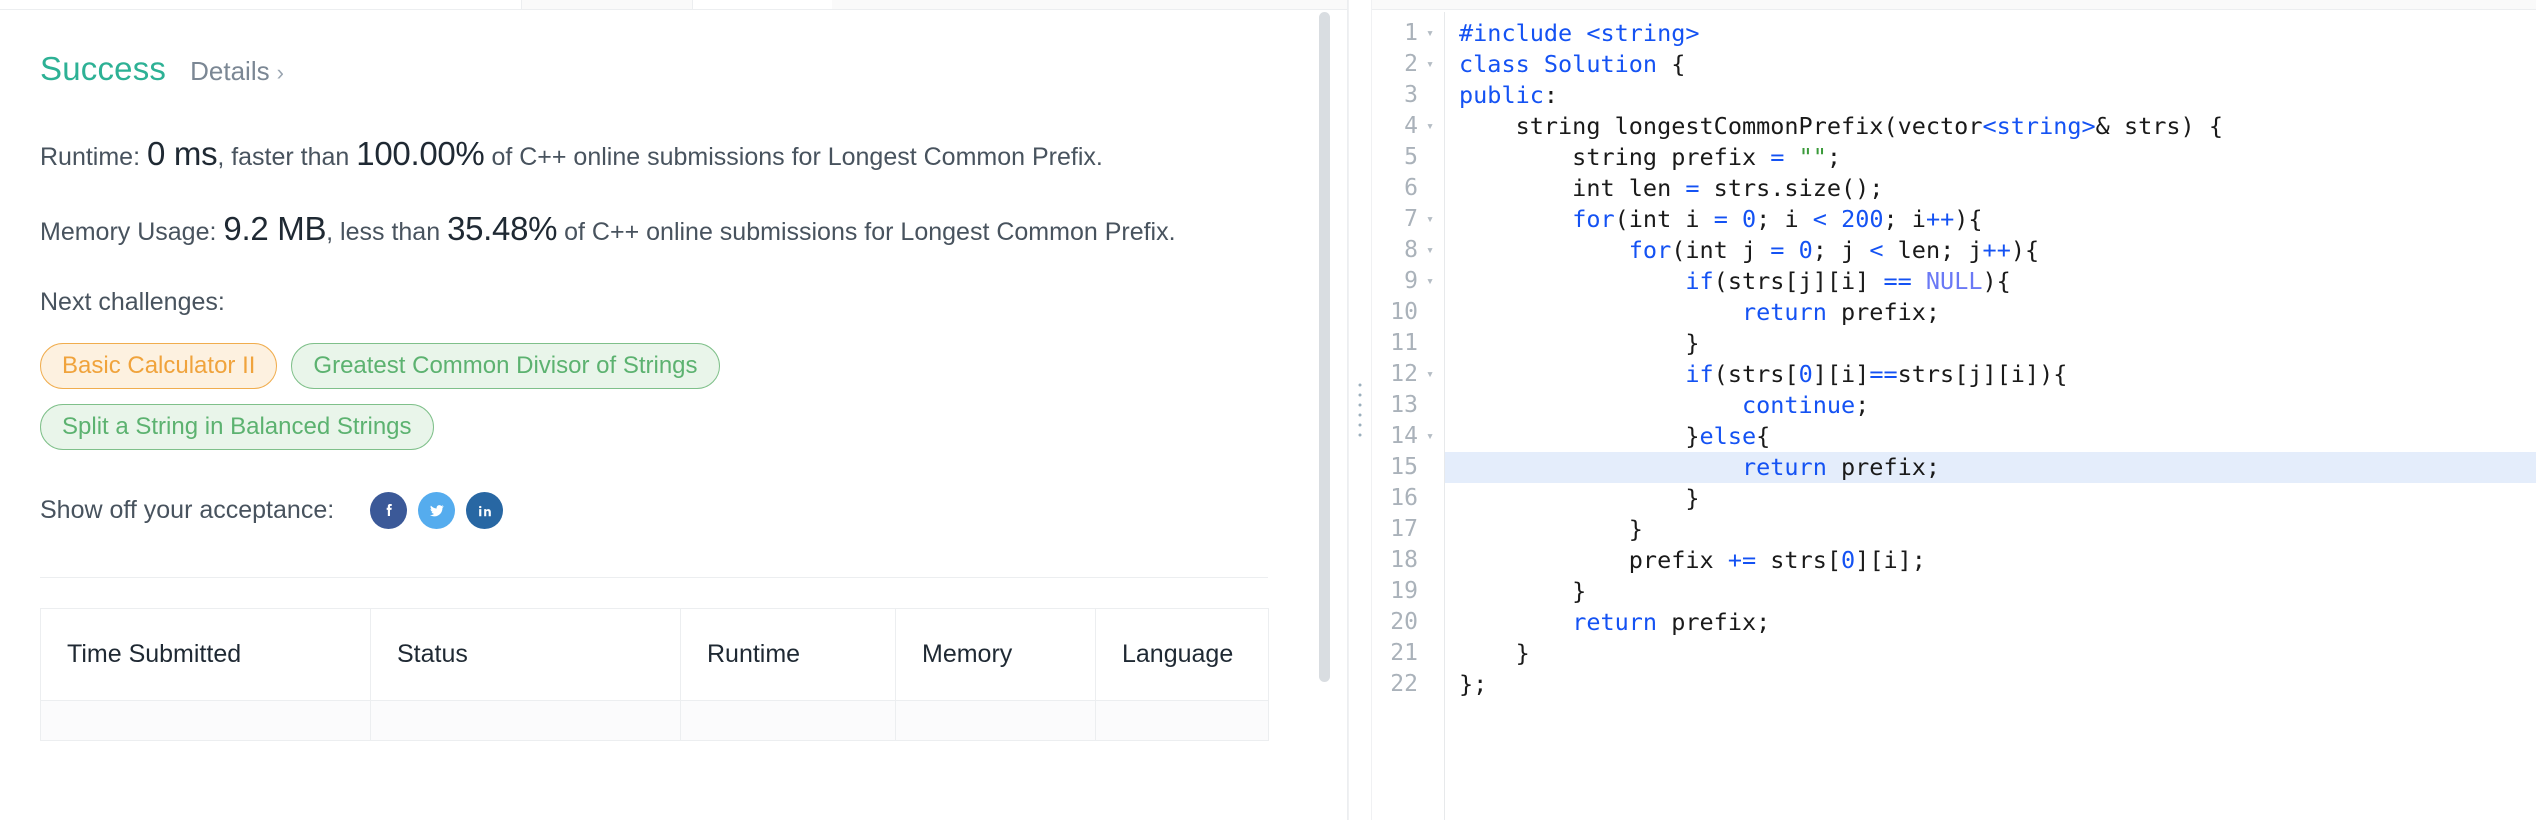 Image resolution: width=2536 pixels, height=820 pixels. I want to click on code-token: =, so click(1692, 188).